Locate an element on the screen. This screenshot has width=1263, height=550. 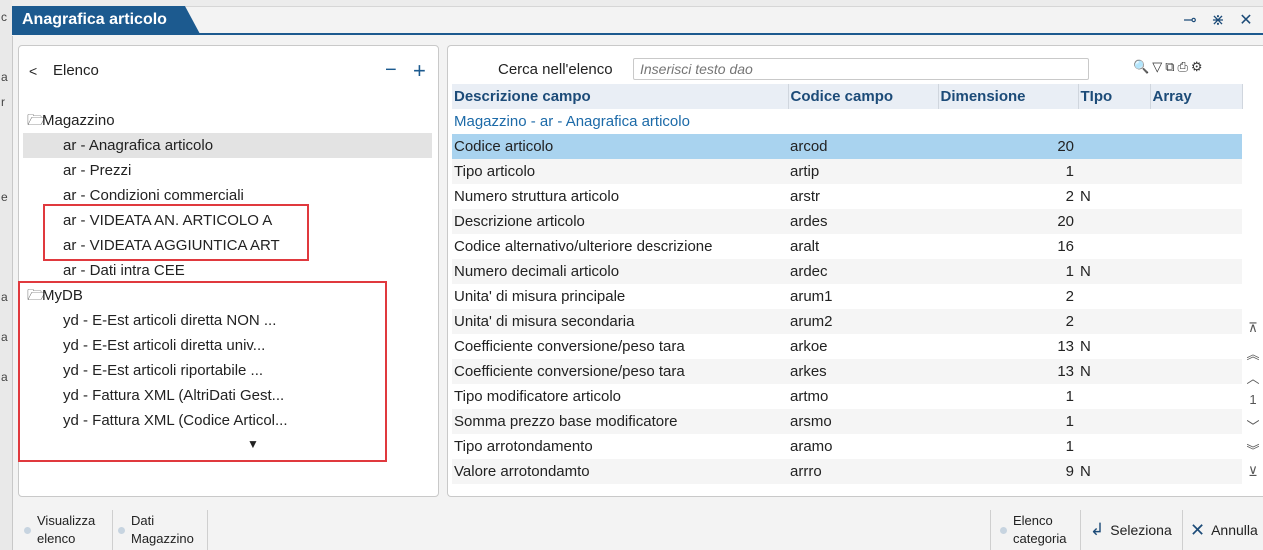
tree-item: ar - Anagrafica articolo is located at coordinates (227, 145).